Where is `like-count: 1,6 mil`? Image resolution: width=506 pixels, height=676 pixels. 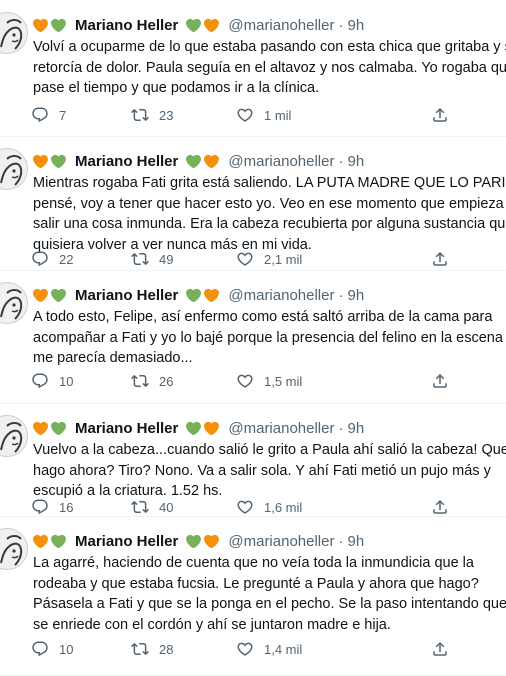
like-count: 1,6 mil is located at coordinates (283, 507).